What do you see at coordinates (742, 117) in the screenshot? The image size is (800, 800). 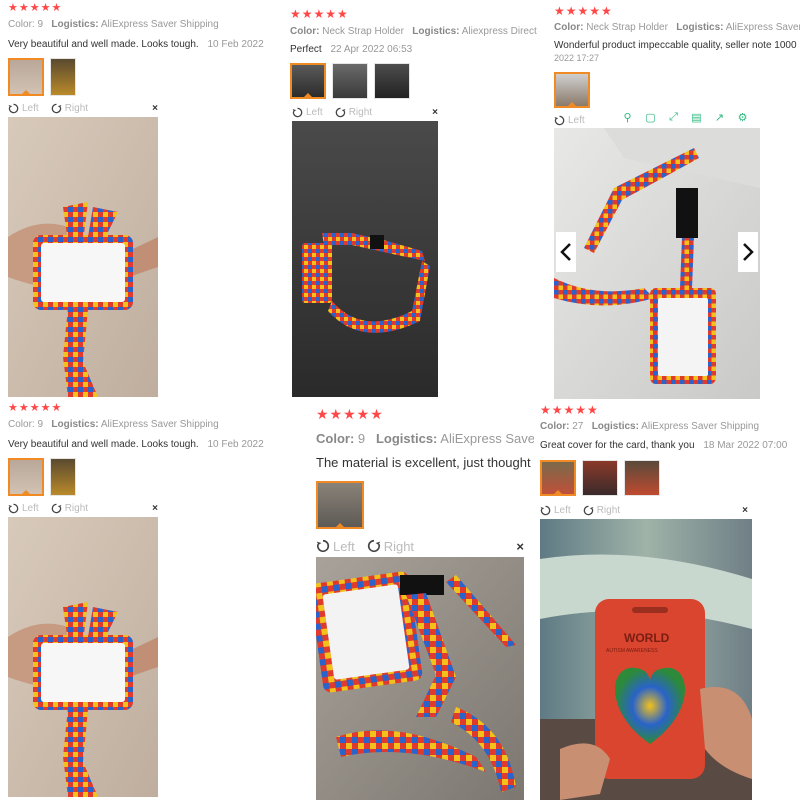 I see `settings-icon: ⚙` at bounding box center [742, 117].